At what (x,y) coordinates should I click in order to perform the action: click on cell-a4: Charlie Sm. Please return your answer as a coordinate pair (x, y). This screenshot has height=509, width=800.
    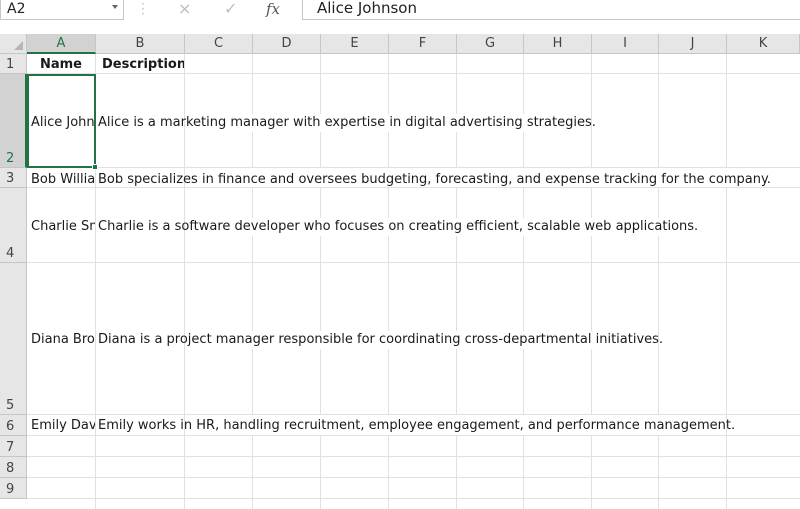
    Looking at the image, I should click on (63, 227).